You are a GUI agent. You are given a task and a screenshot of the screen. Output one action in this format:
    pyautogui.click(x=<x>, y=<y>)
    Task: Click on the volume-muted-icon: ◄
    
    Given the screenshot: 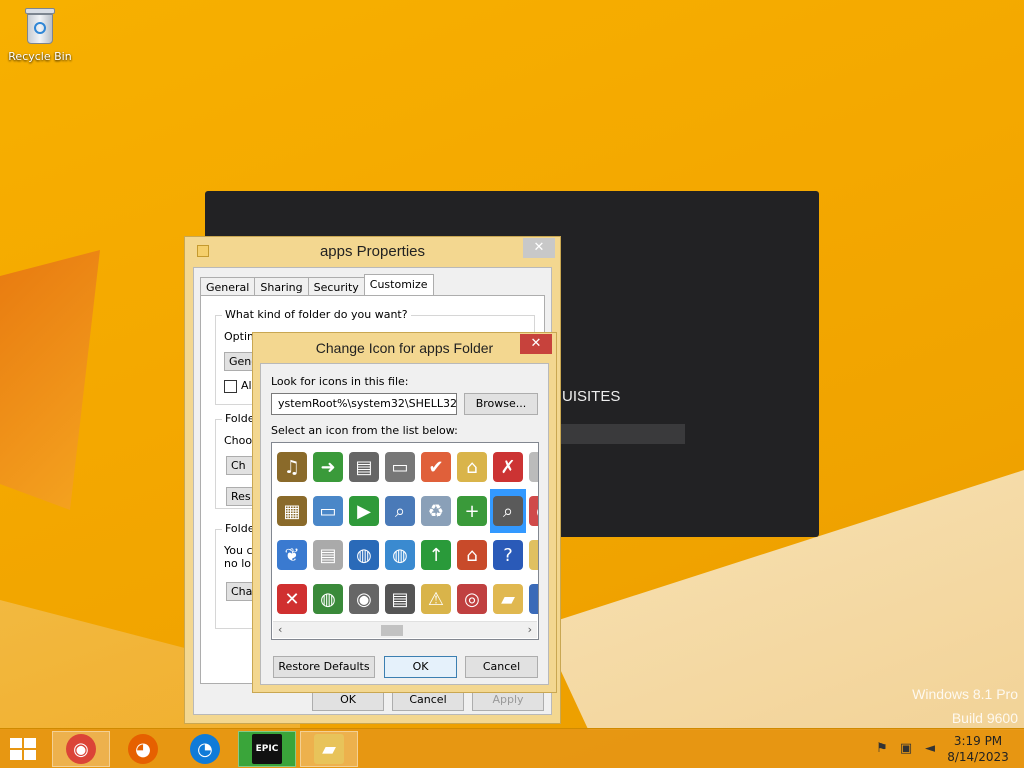 What is the action you would take?
    pyautogui.click(x=930, y=749)
    